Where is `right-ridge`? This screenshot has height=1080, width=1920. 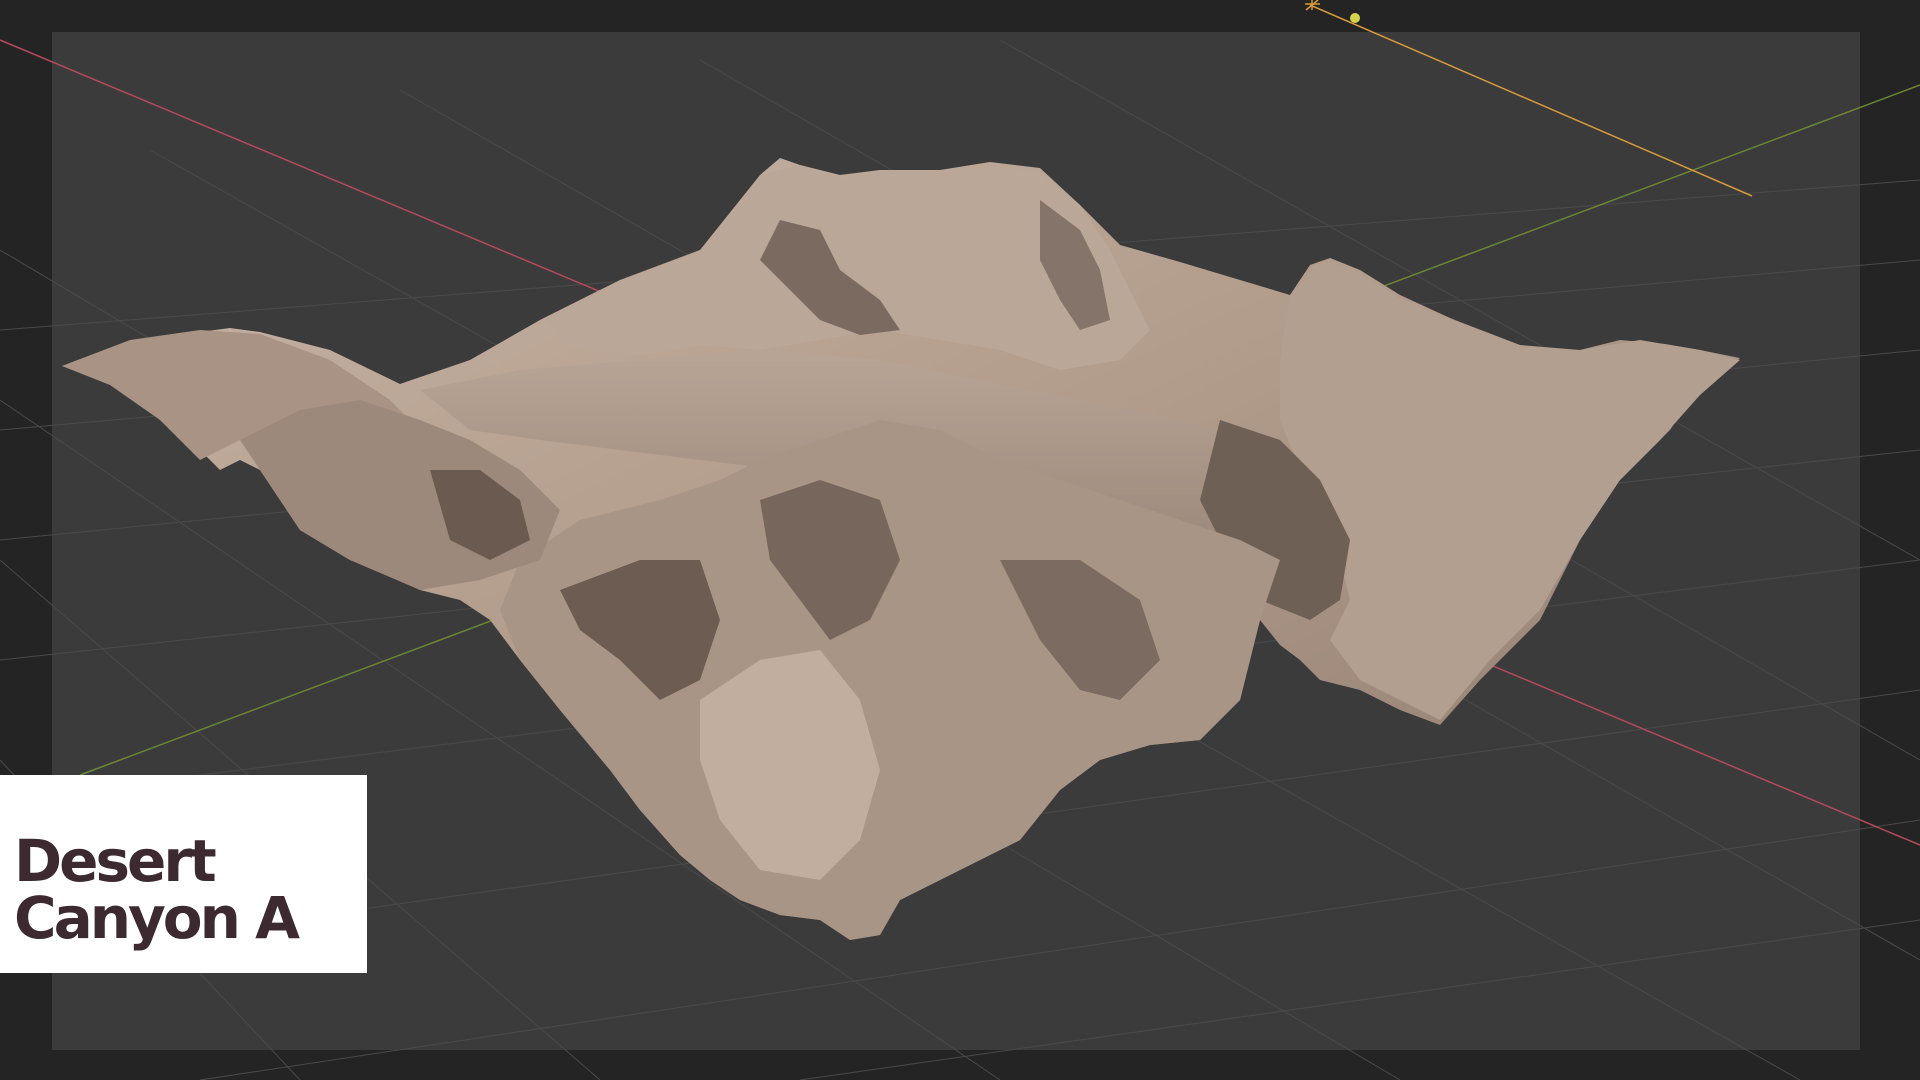
right-ridge is located at coordinates (1510, 491).